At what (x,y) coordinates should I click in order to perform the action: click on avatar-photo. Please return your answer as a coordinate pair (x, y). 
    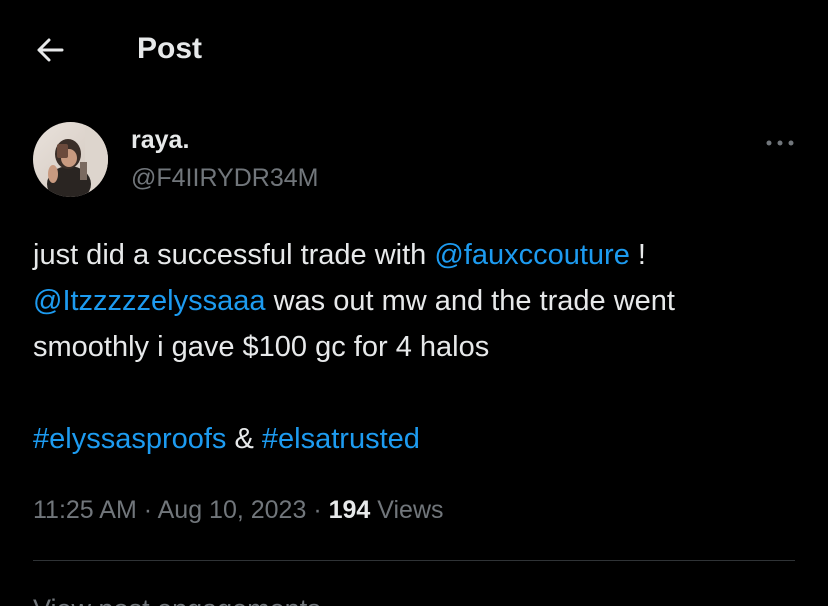
    Looking at the image, I should click on (70, 159).